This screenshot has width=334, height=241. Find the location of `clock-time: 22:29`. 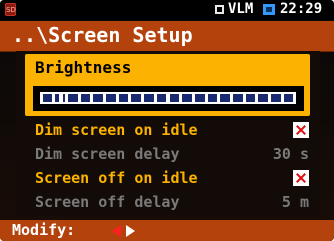

clock-time: 22:29 is located at coordinates (301, 9).